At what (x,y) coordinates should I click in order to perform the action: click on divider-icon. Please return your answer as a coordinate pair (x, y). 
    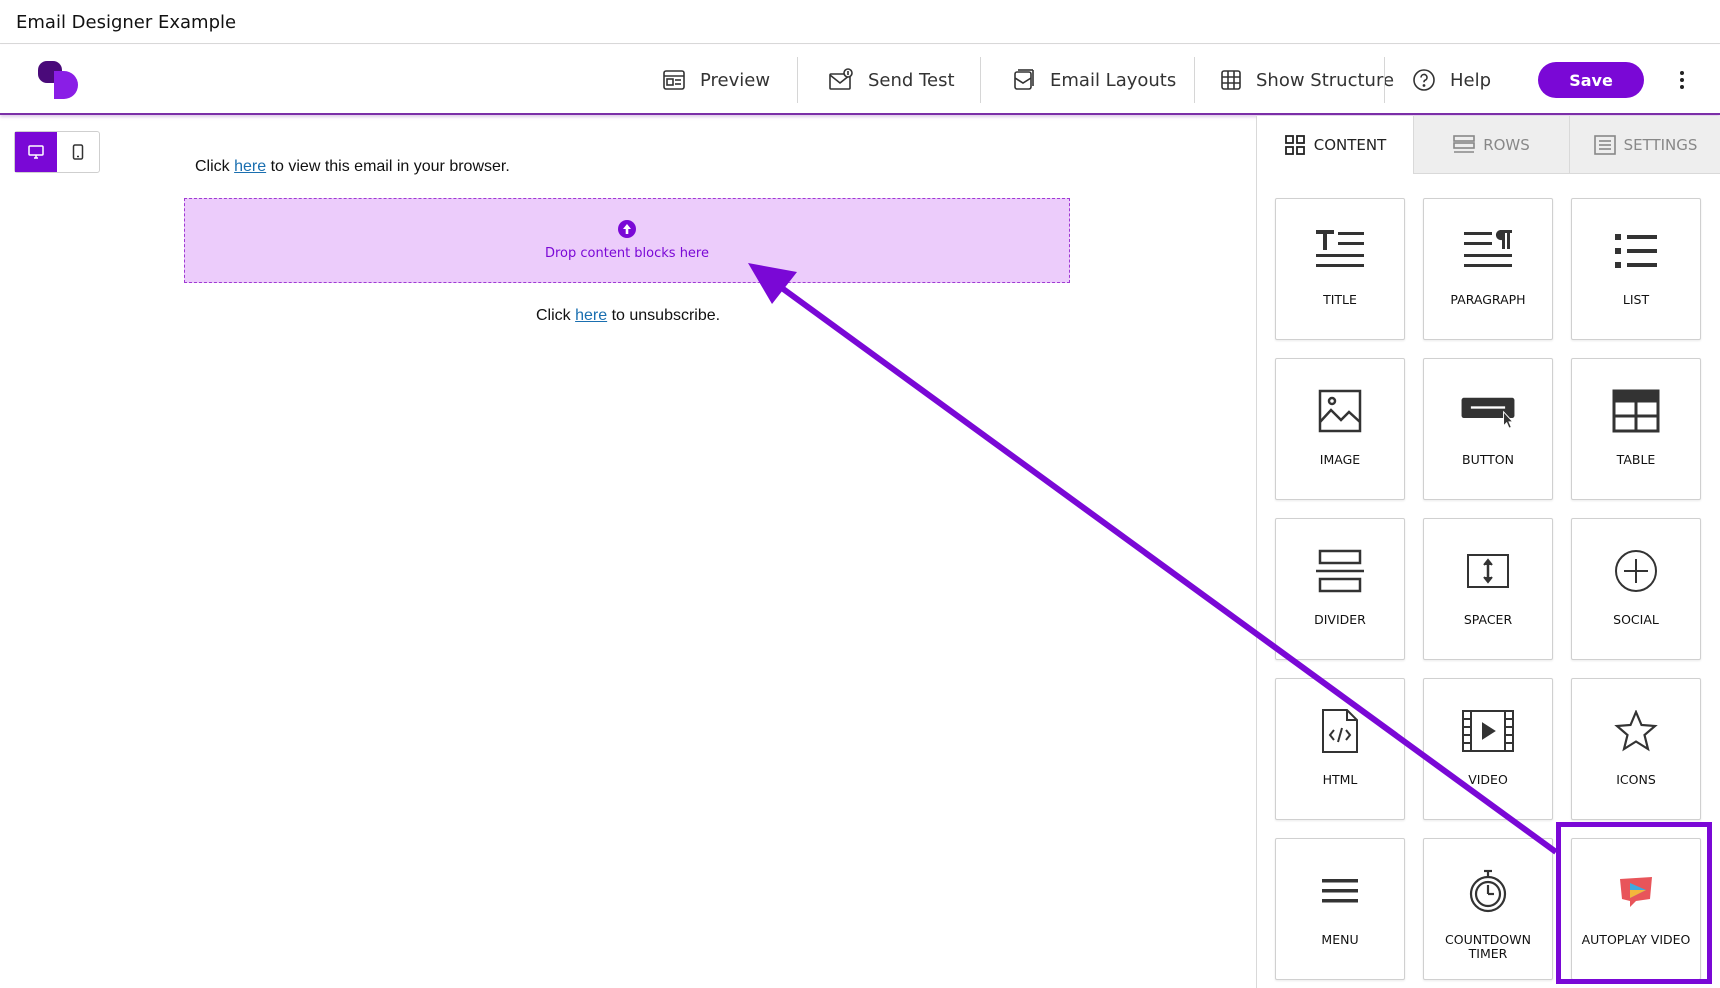
    Looking at the image, I should click on (1340, 571).